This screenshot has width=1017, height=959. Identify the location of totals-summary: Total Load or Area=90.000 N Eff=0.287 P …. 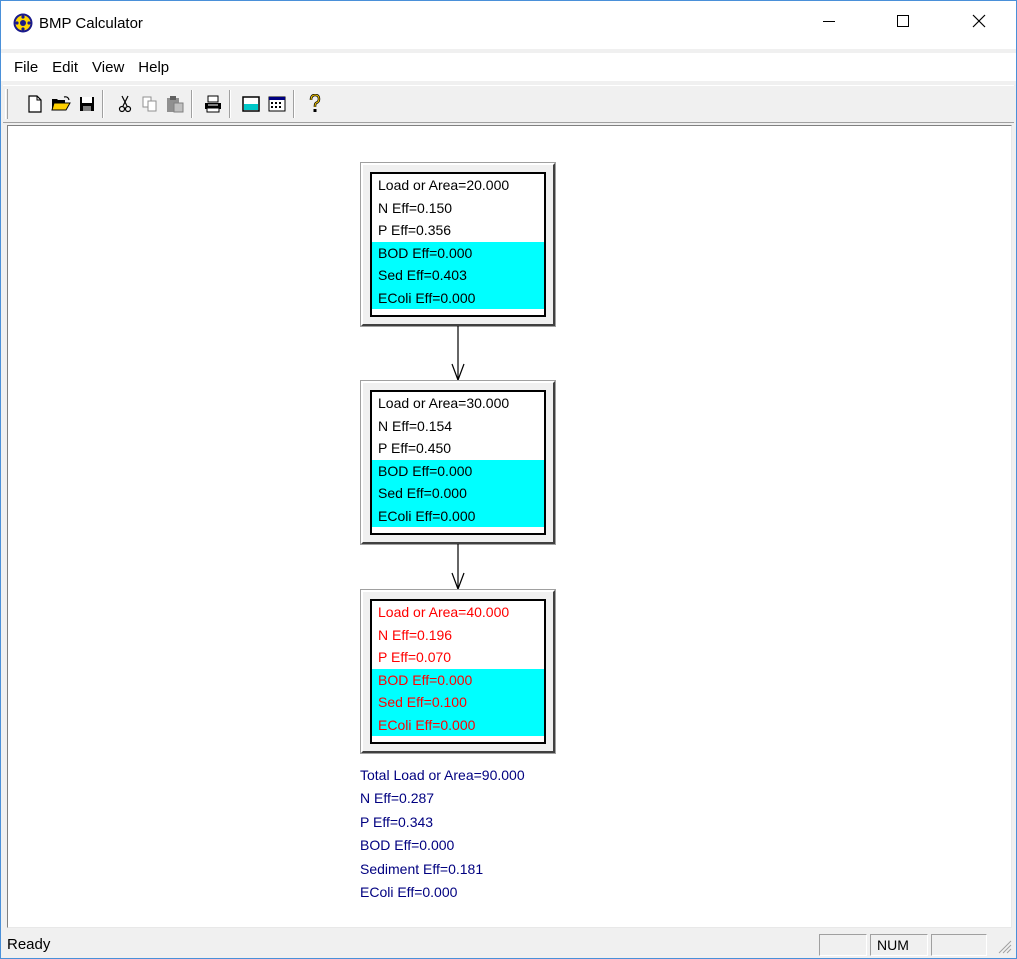
(442, 834).